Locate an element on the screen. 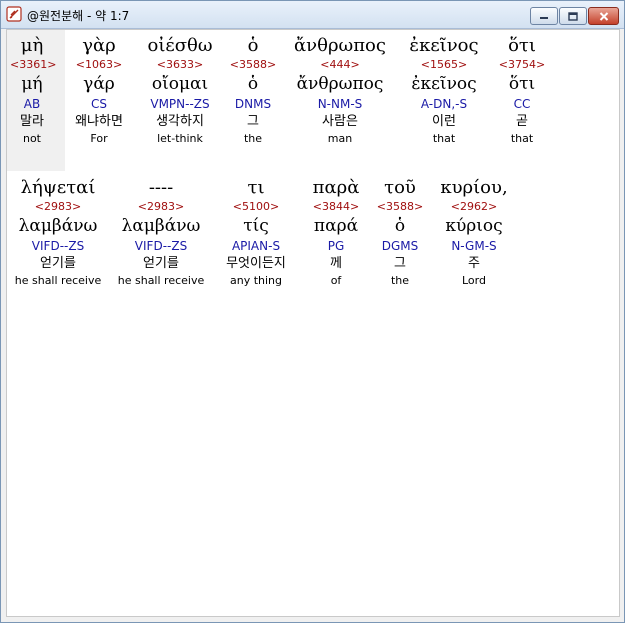  lemma: κύριος is located at coordinates (474, 226).